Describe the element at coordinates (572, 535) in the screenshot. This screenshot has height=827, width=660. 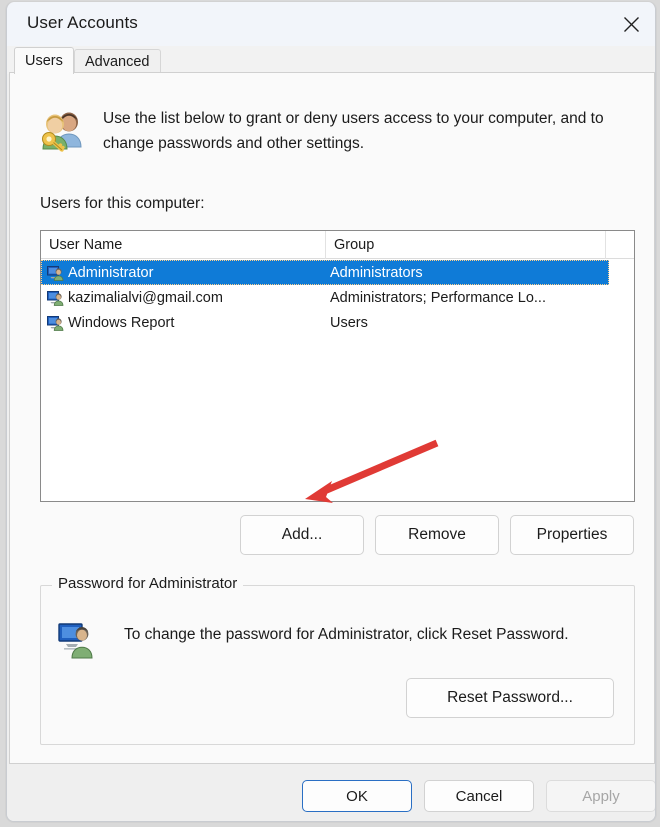
I see `properties-button: Properties` at that location.